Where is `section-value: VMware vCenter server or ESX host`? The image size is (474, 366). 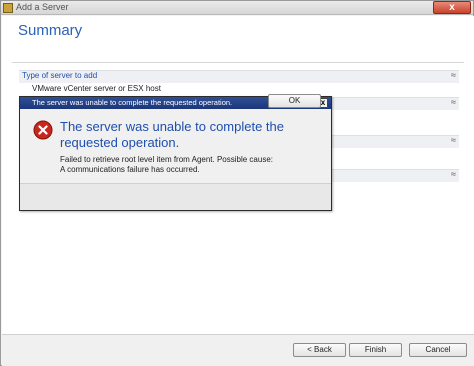
section-value: VMware vCenter server or ESX host is located at coordinates (96, 88).